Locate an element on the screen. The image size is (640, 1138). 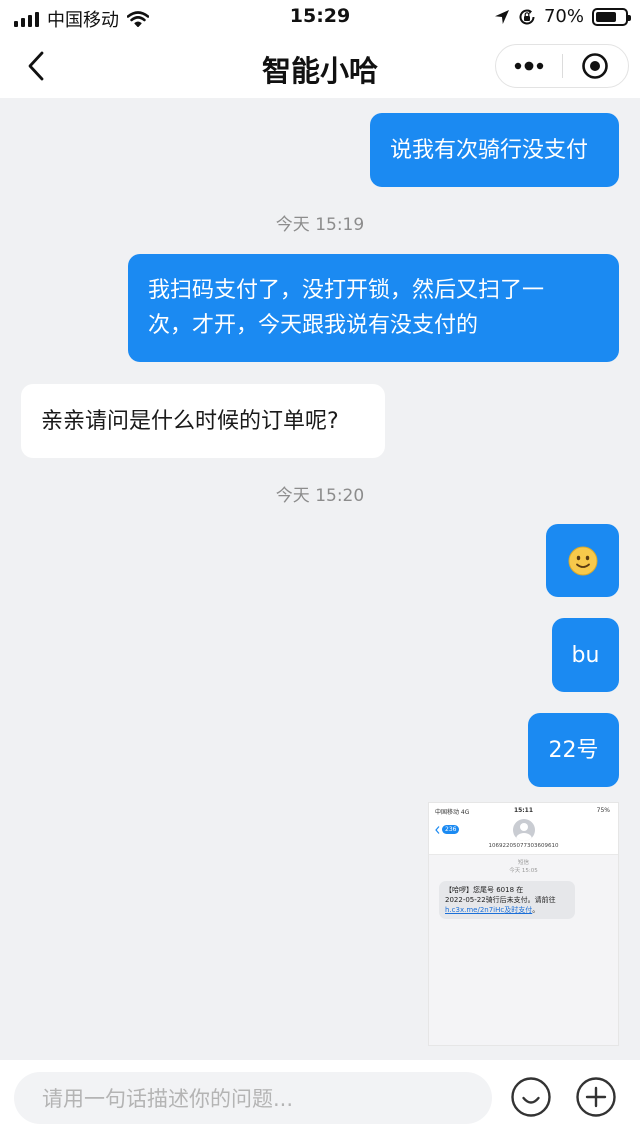
message-text-line: 我扫码支付了，没打开锁，然后又扫了一 is located at coordinates (346, 290).